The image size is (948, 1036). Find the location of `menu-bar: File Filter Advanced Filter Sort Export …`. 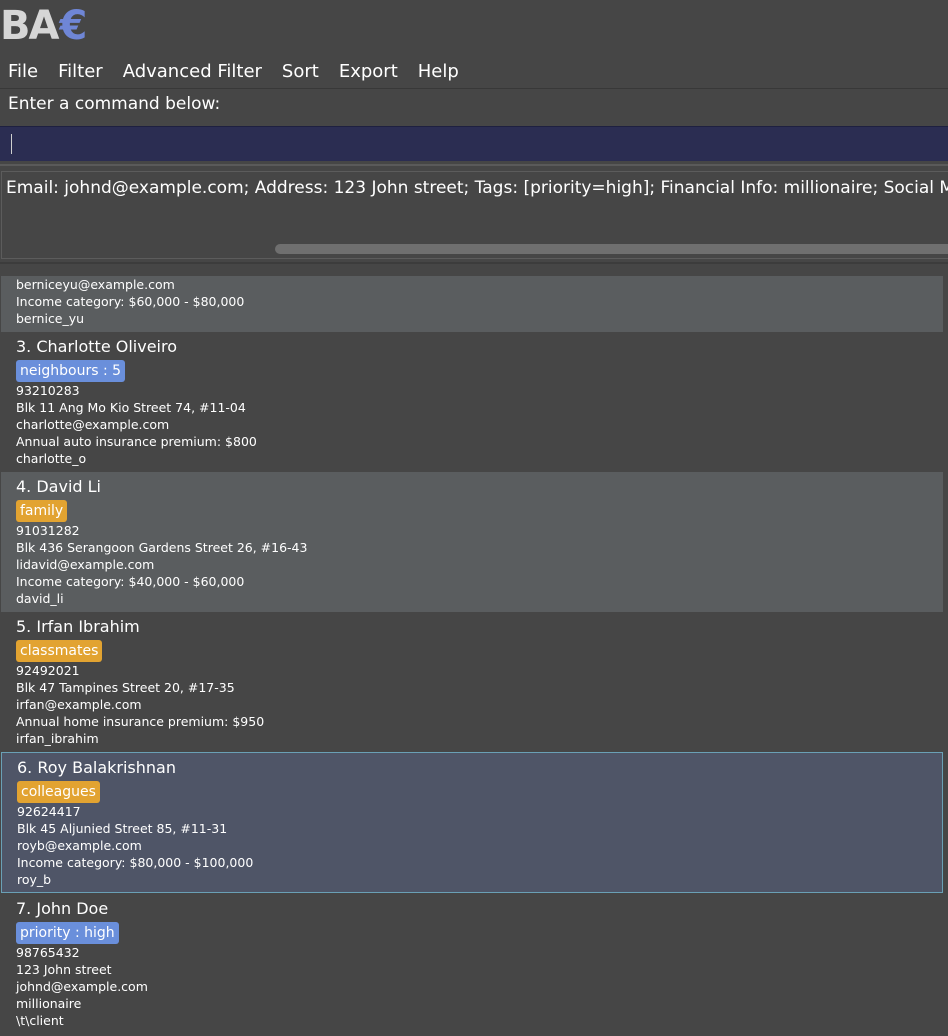

menu-bar: File Filter Advanced Filter Sort Export … is located at coordinates (474, 72).